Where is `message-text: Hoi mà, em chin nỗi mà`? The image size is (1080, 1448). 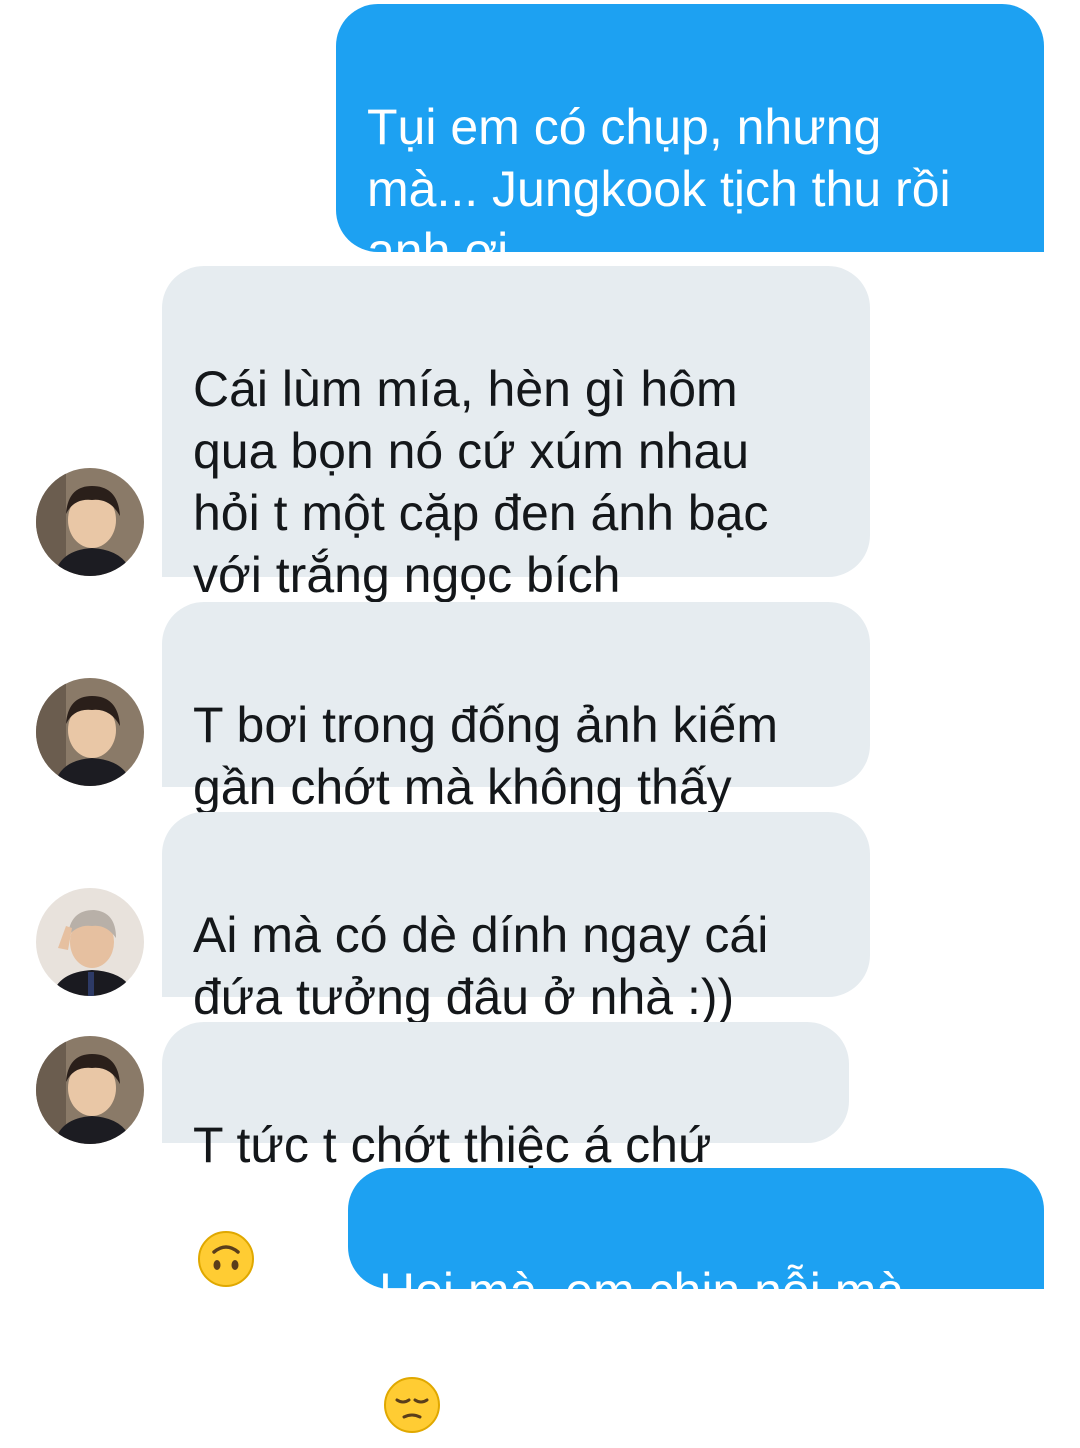
message-text: Hoi mà, em chin nỗi mà is located at coordinates (642, 1291).